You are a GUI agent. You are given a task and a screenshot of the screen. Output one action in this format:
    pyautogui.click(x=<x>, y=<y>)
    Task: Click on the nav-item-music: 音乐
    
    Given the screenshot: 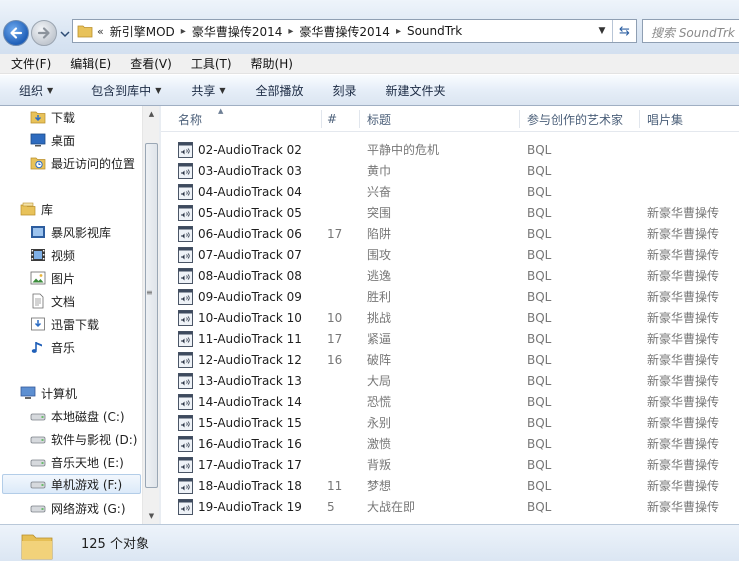 What is the action you would take?
    pyautogui.click(x=52, y=347)
    